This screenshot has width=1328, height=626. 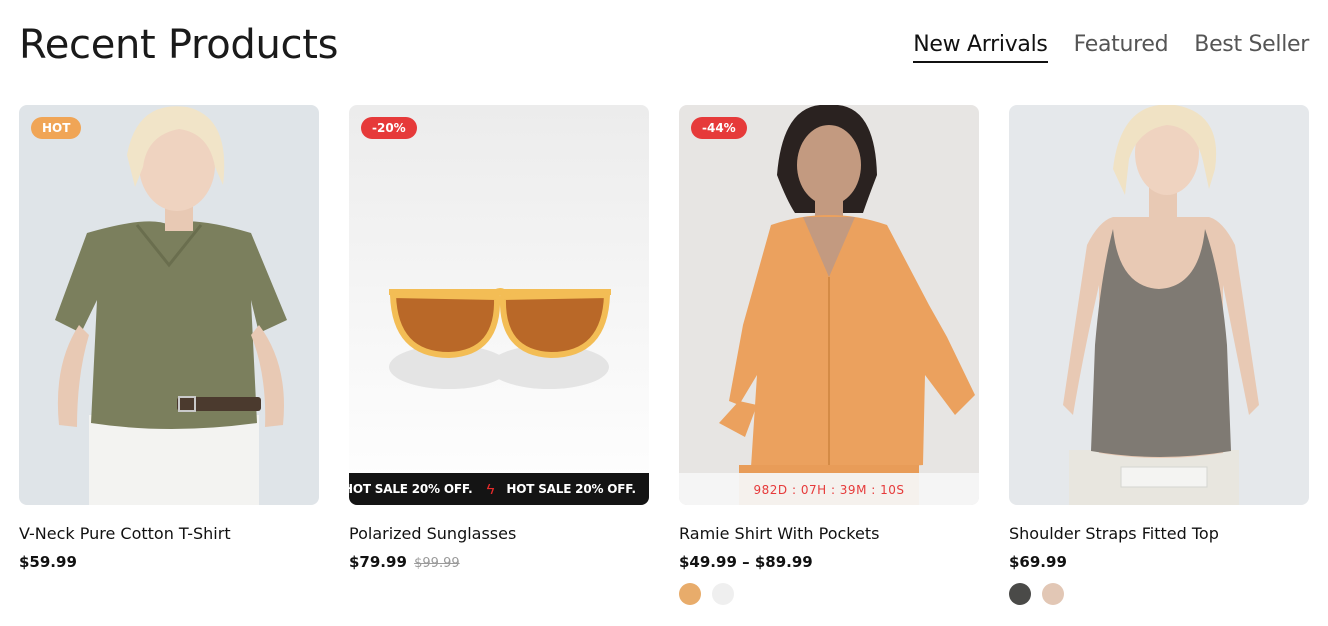 I want to click on model-shirt-photo, so click(x=829, y=305).